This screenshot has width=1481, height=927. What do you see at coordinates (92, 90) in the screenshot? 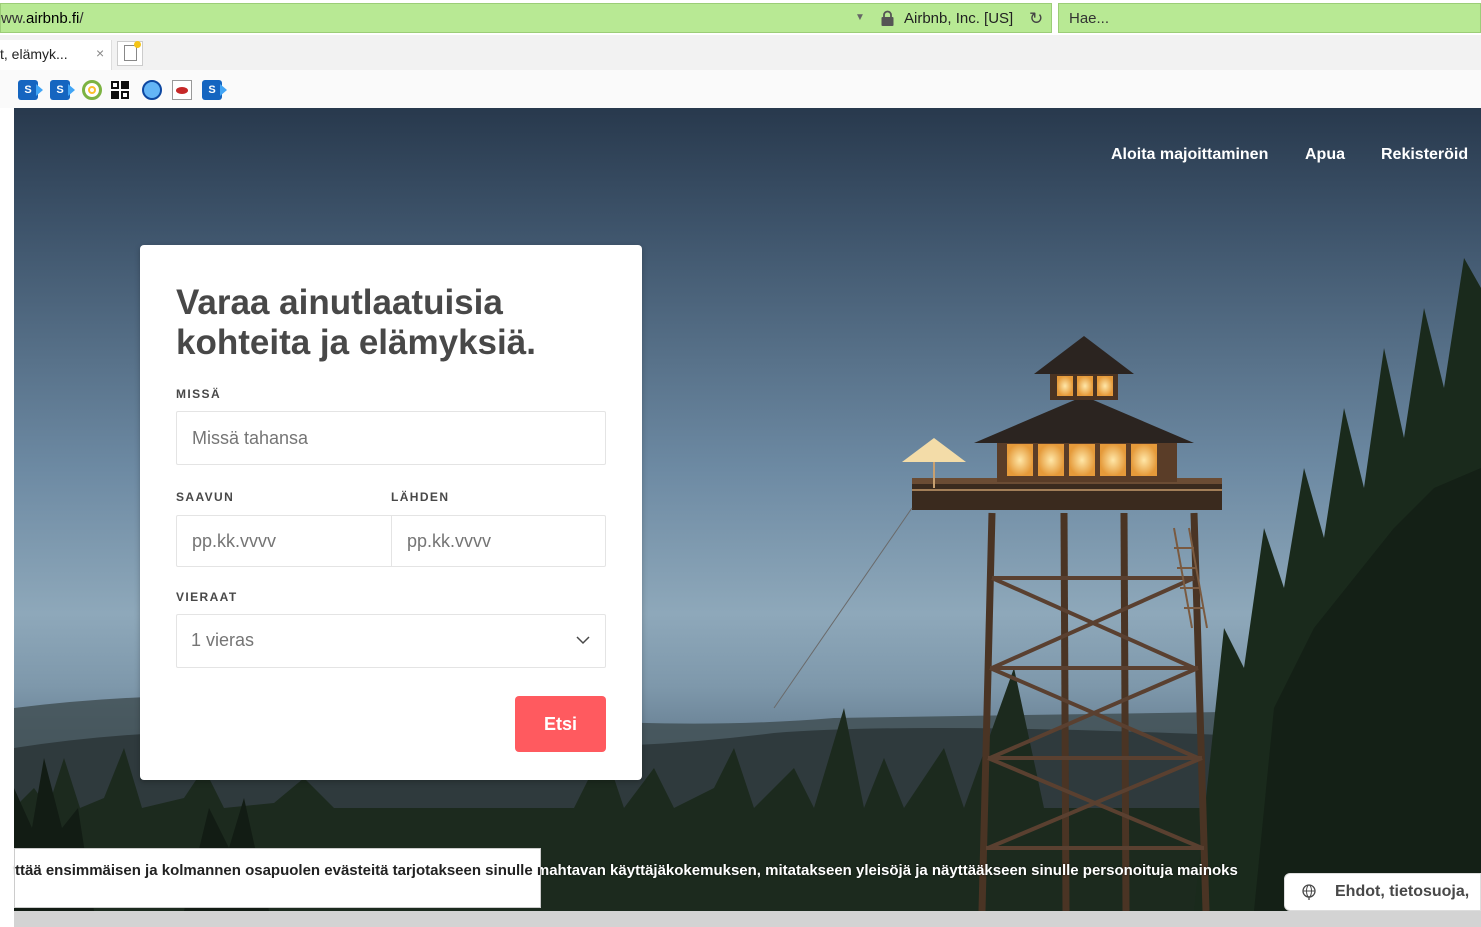
I see `target-icon` at bounding box center [92, 90].